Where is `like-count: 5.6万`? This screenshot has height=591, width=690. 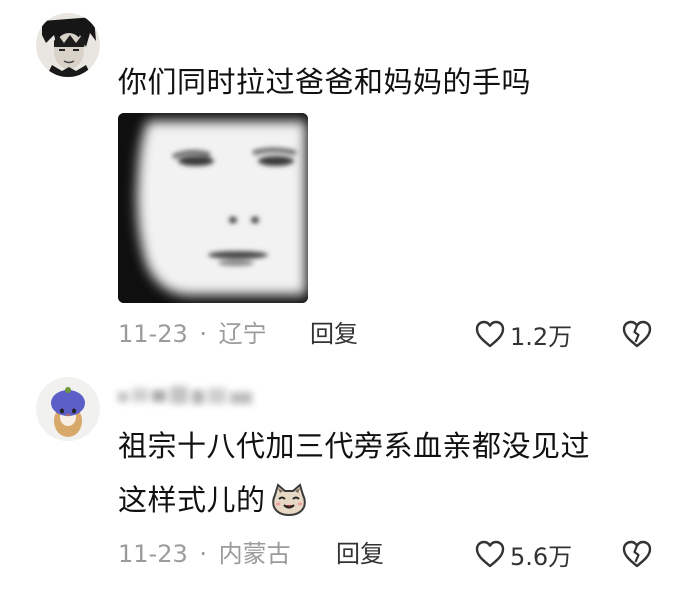 like-count: 5.6万 is located at coordinates (541, 556).